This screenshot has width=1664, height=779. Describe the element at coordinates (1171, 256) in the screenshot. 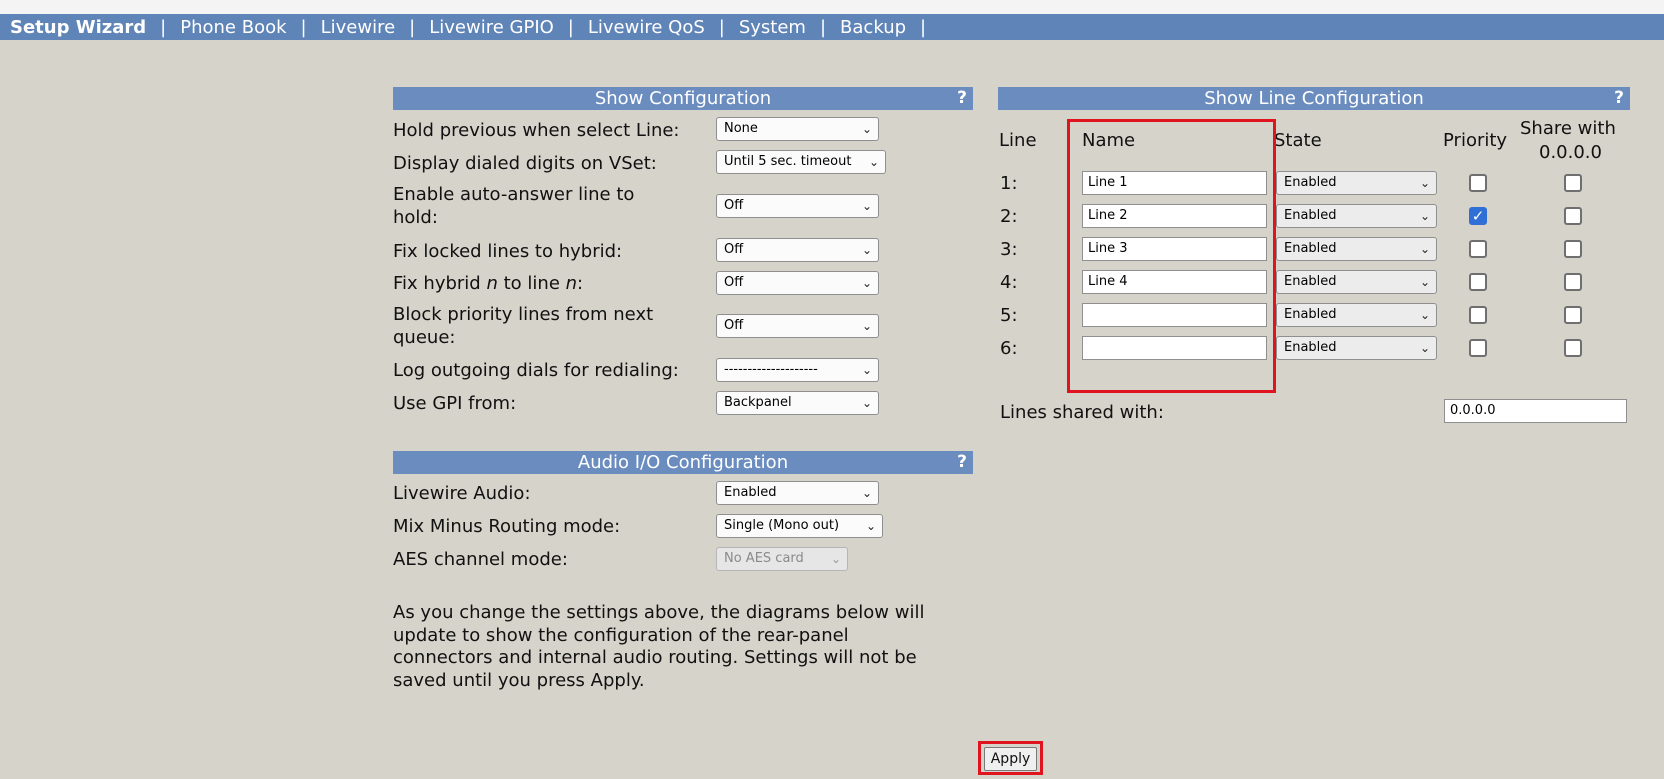

I see `name-column-highlight` at that location.